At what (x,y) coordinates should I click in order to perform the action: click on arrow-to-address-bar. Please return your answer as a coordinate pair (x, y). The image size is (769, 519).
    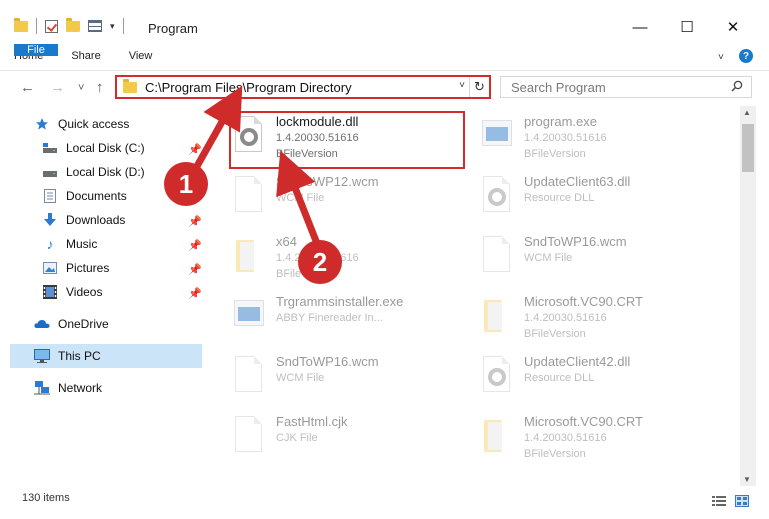
    Looking at the image, I should click on (217, 127).